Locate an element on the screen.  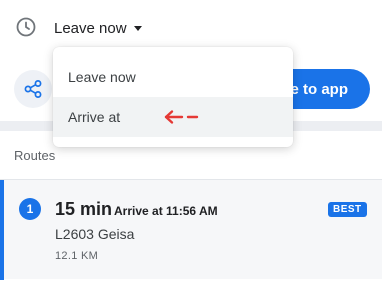
share-button is located at coordinates (33, 89).